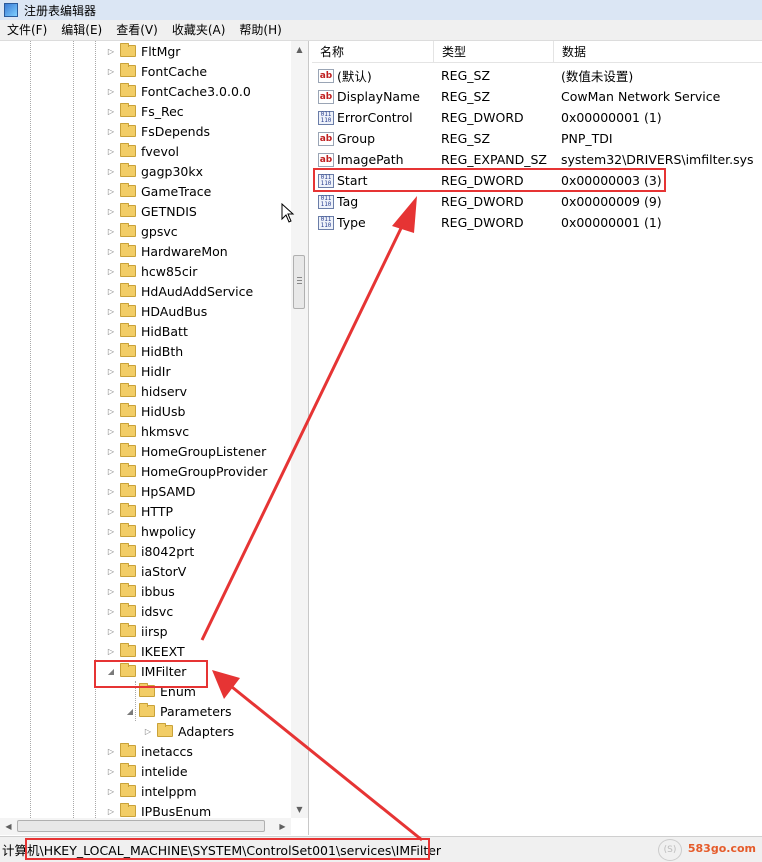 The height and width of the screenshot is (862, 762). I want to click on tree-vertical-scrollbar: ▲ ▼, so click(299, 429).